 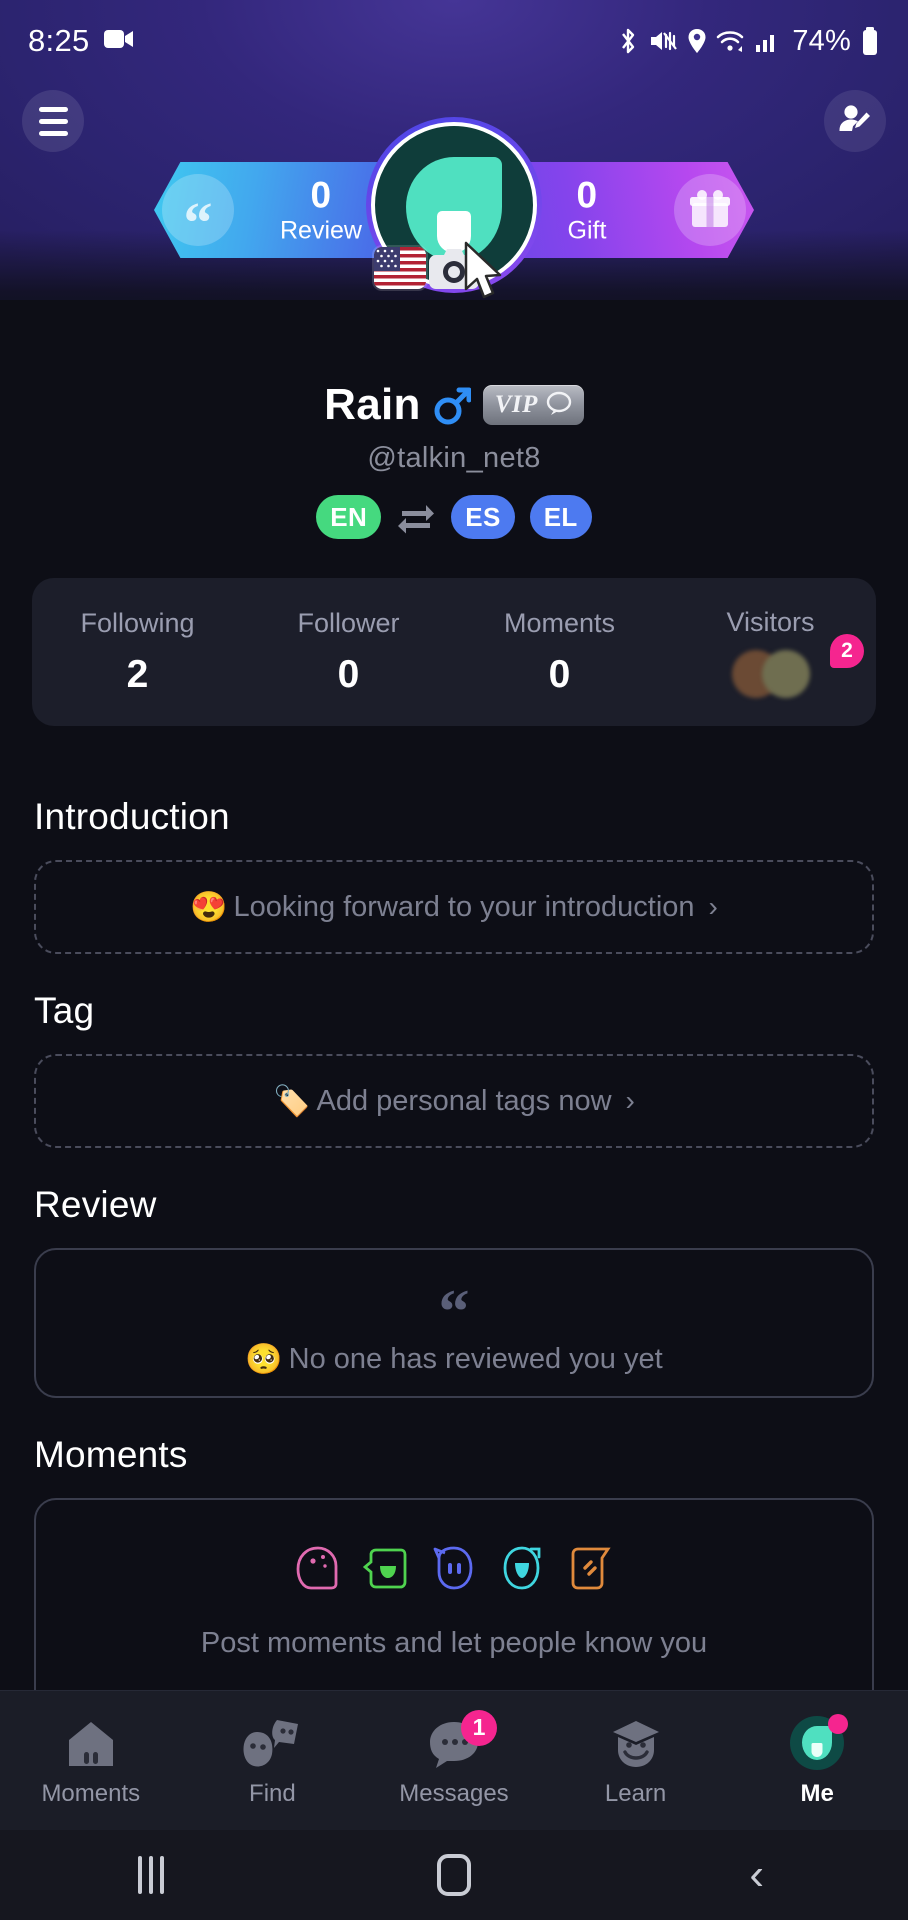 I want to click on heart-eyes-emoji-icon: 😍, so click(x=209, y=907).